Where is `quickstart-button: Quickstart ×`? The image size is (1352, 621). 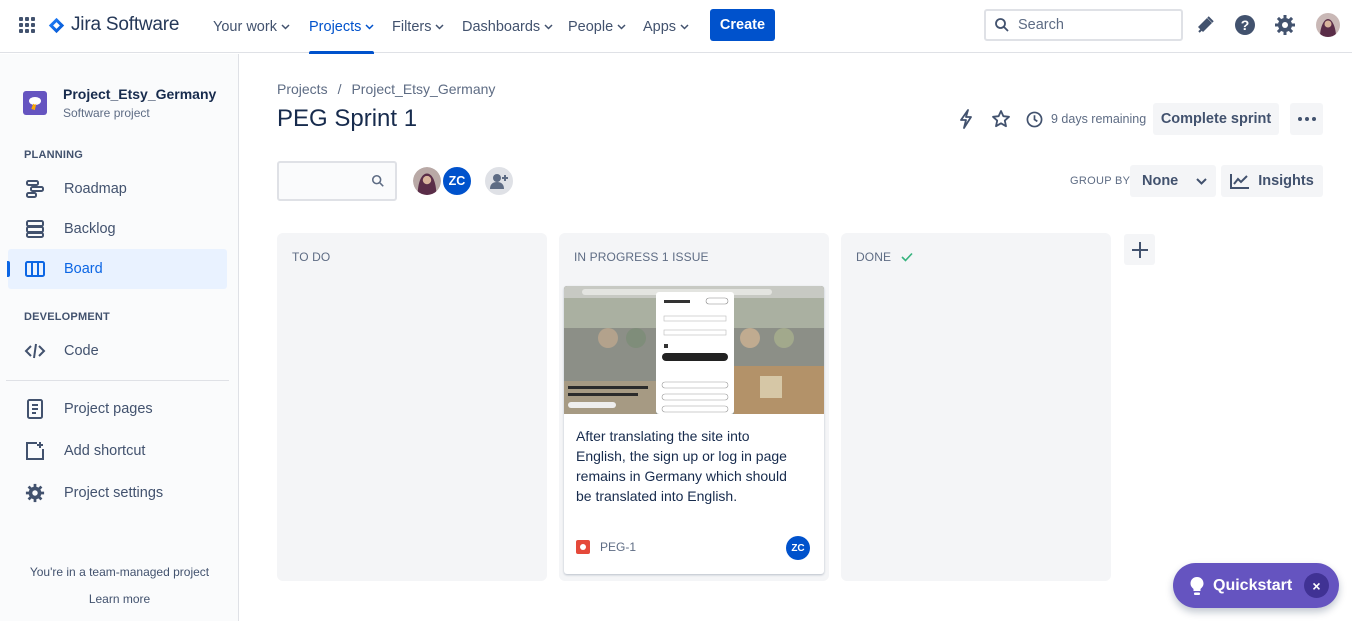 quickstart-button: Quickstart × is located at coordinates (1256, 585).